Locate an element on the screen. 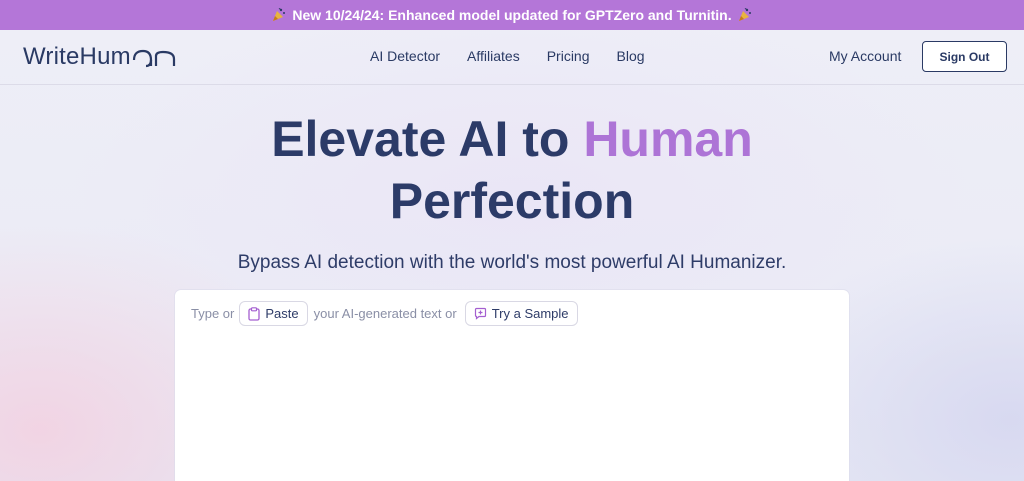 This screenshot has height=481, width=1024. my-account-link: My Account is located at coordinates (865, 56).